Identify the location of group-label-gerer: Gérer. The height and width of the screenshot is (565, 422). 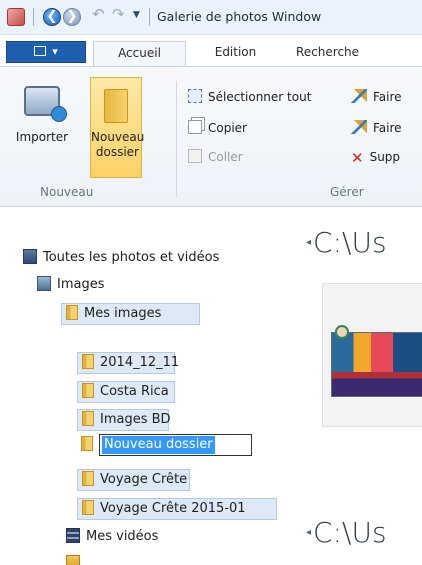
(347, 192).